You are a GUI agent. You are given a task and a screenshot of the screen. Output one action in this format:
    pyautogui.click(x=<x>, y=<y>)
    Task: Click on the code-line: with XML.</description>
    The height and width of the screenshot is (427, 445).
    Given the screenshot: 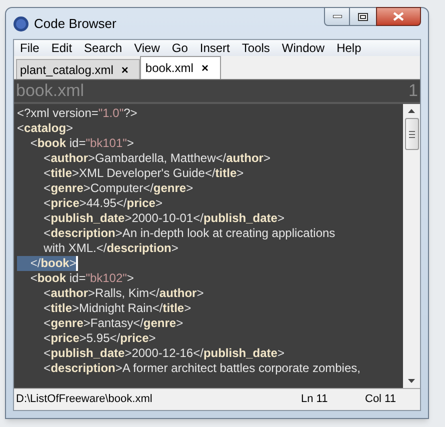 What is the action you would take?
    pyautogui.click(x=110, y=248)
    